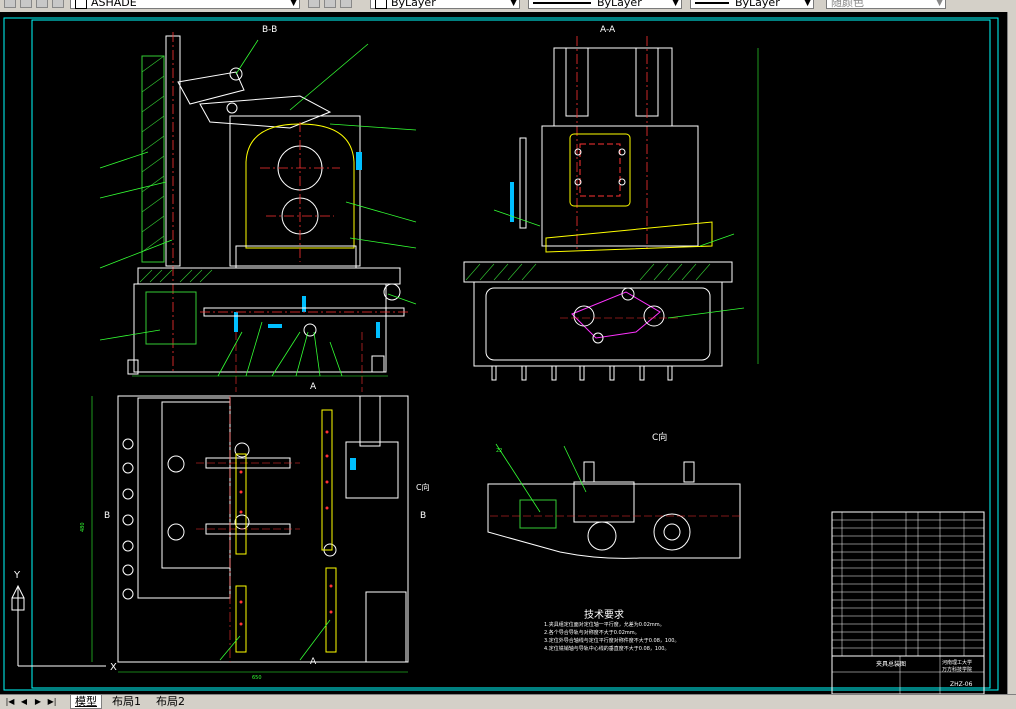  Describe the element at coordinates (26, 4) in the screenshot. I see `sun-icon` at that location.